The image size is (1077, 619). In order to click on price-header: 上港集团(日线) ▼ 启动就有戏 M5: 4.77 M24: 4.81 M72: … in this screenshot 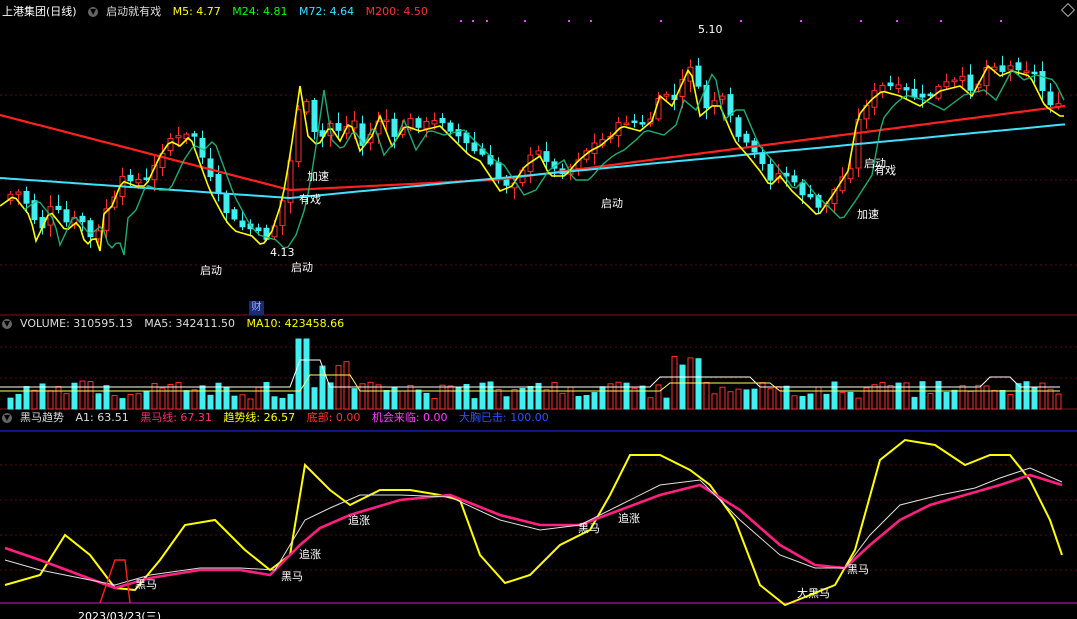, I will do `click(219, 12)`.